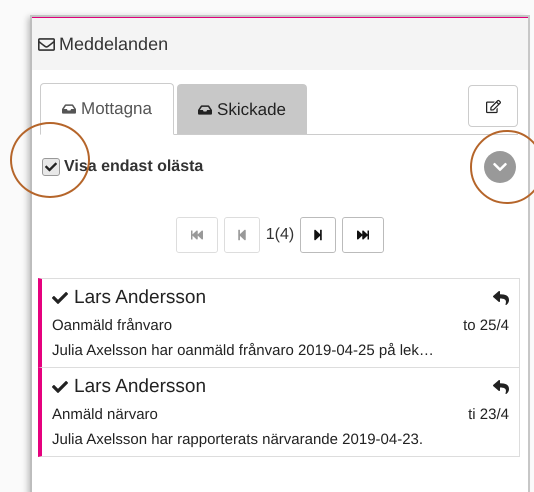  What do you see at coordinates (238, 439) in the screenshot?
I see `message-preview: Julia Axelsson har rapporterats närvarande 2019-04-23.` at bounding box center [238, 439].